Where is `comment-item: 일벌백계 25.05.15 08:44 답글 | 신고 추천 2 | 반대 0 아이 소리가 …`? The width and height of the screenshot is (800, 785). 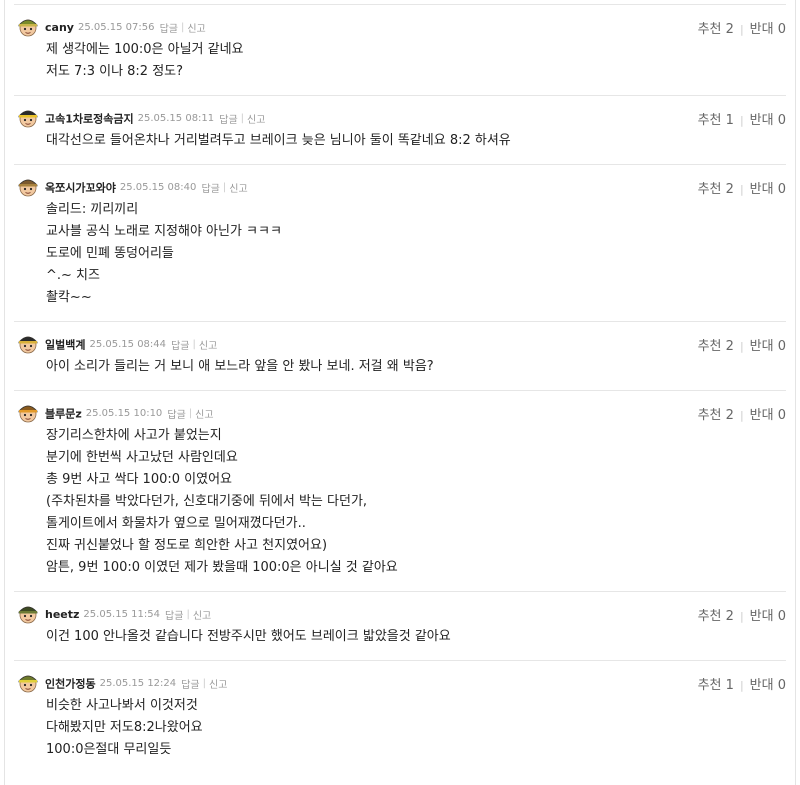 comment-item: 일벌백계 25.05.15 08:44 답글 | 신고 추천 2 | 반대 0 아이 소리가 … is located at coordinates (400, 355).